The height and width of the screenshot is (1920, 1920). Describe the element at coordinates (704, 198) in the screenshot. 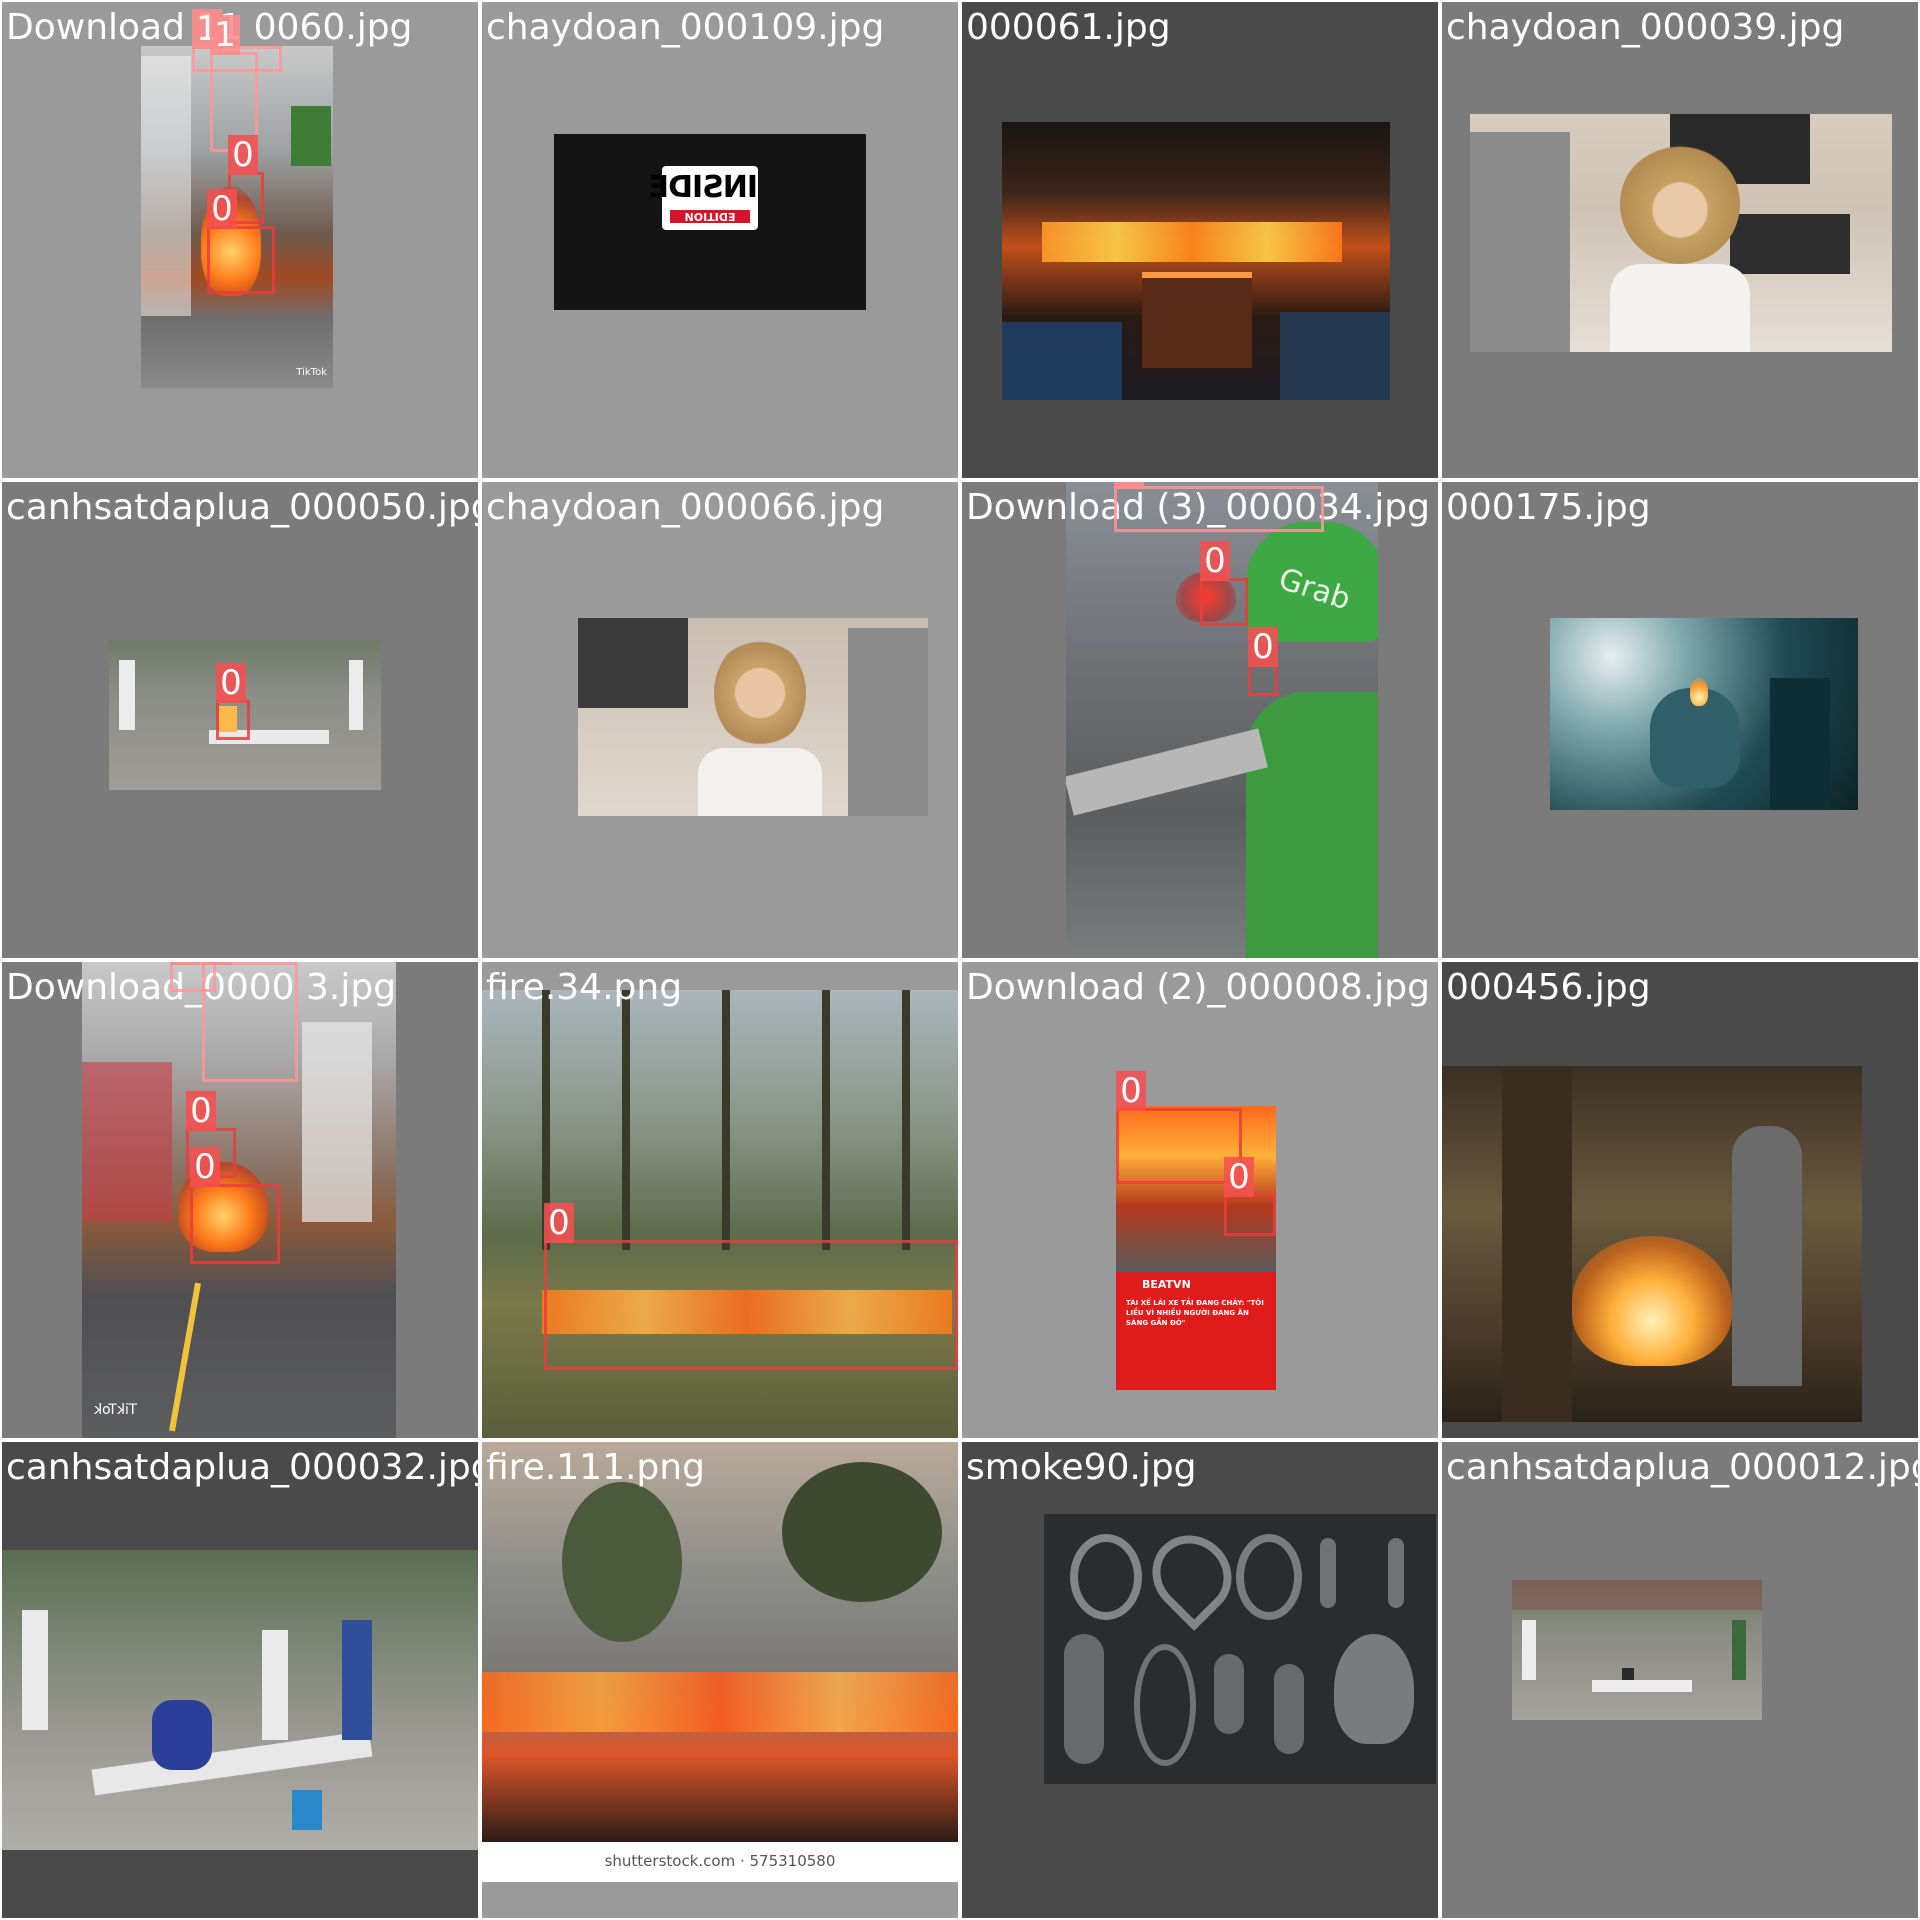

I see `inside-edition-logo: INSIDE EDITION` at that location.